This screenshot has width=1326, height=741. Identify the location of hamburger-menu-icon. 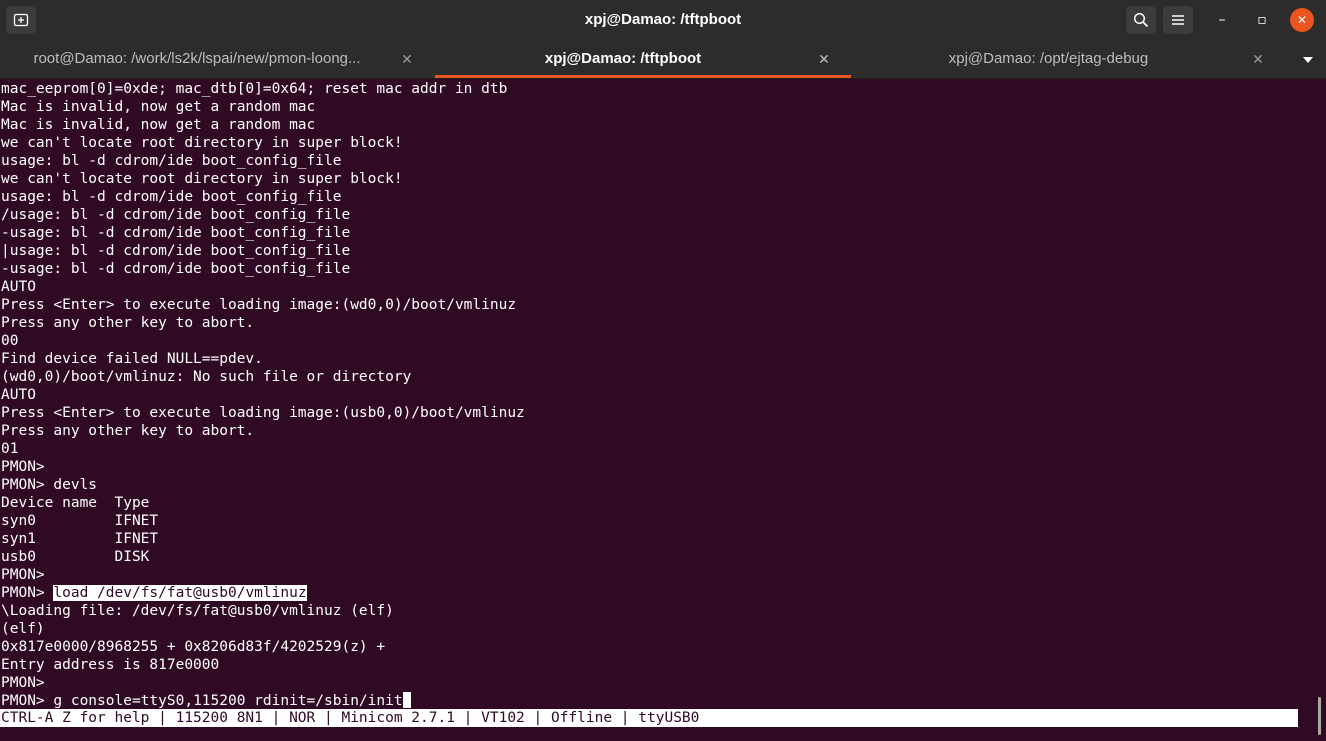
(1178, 20).